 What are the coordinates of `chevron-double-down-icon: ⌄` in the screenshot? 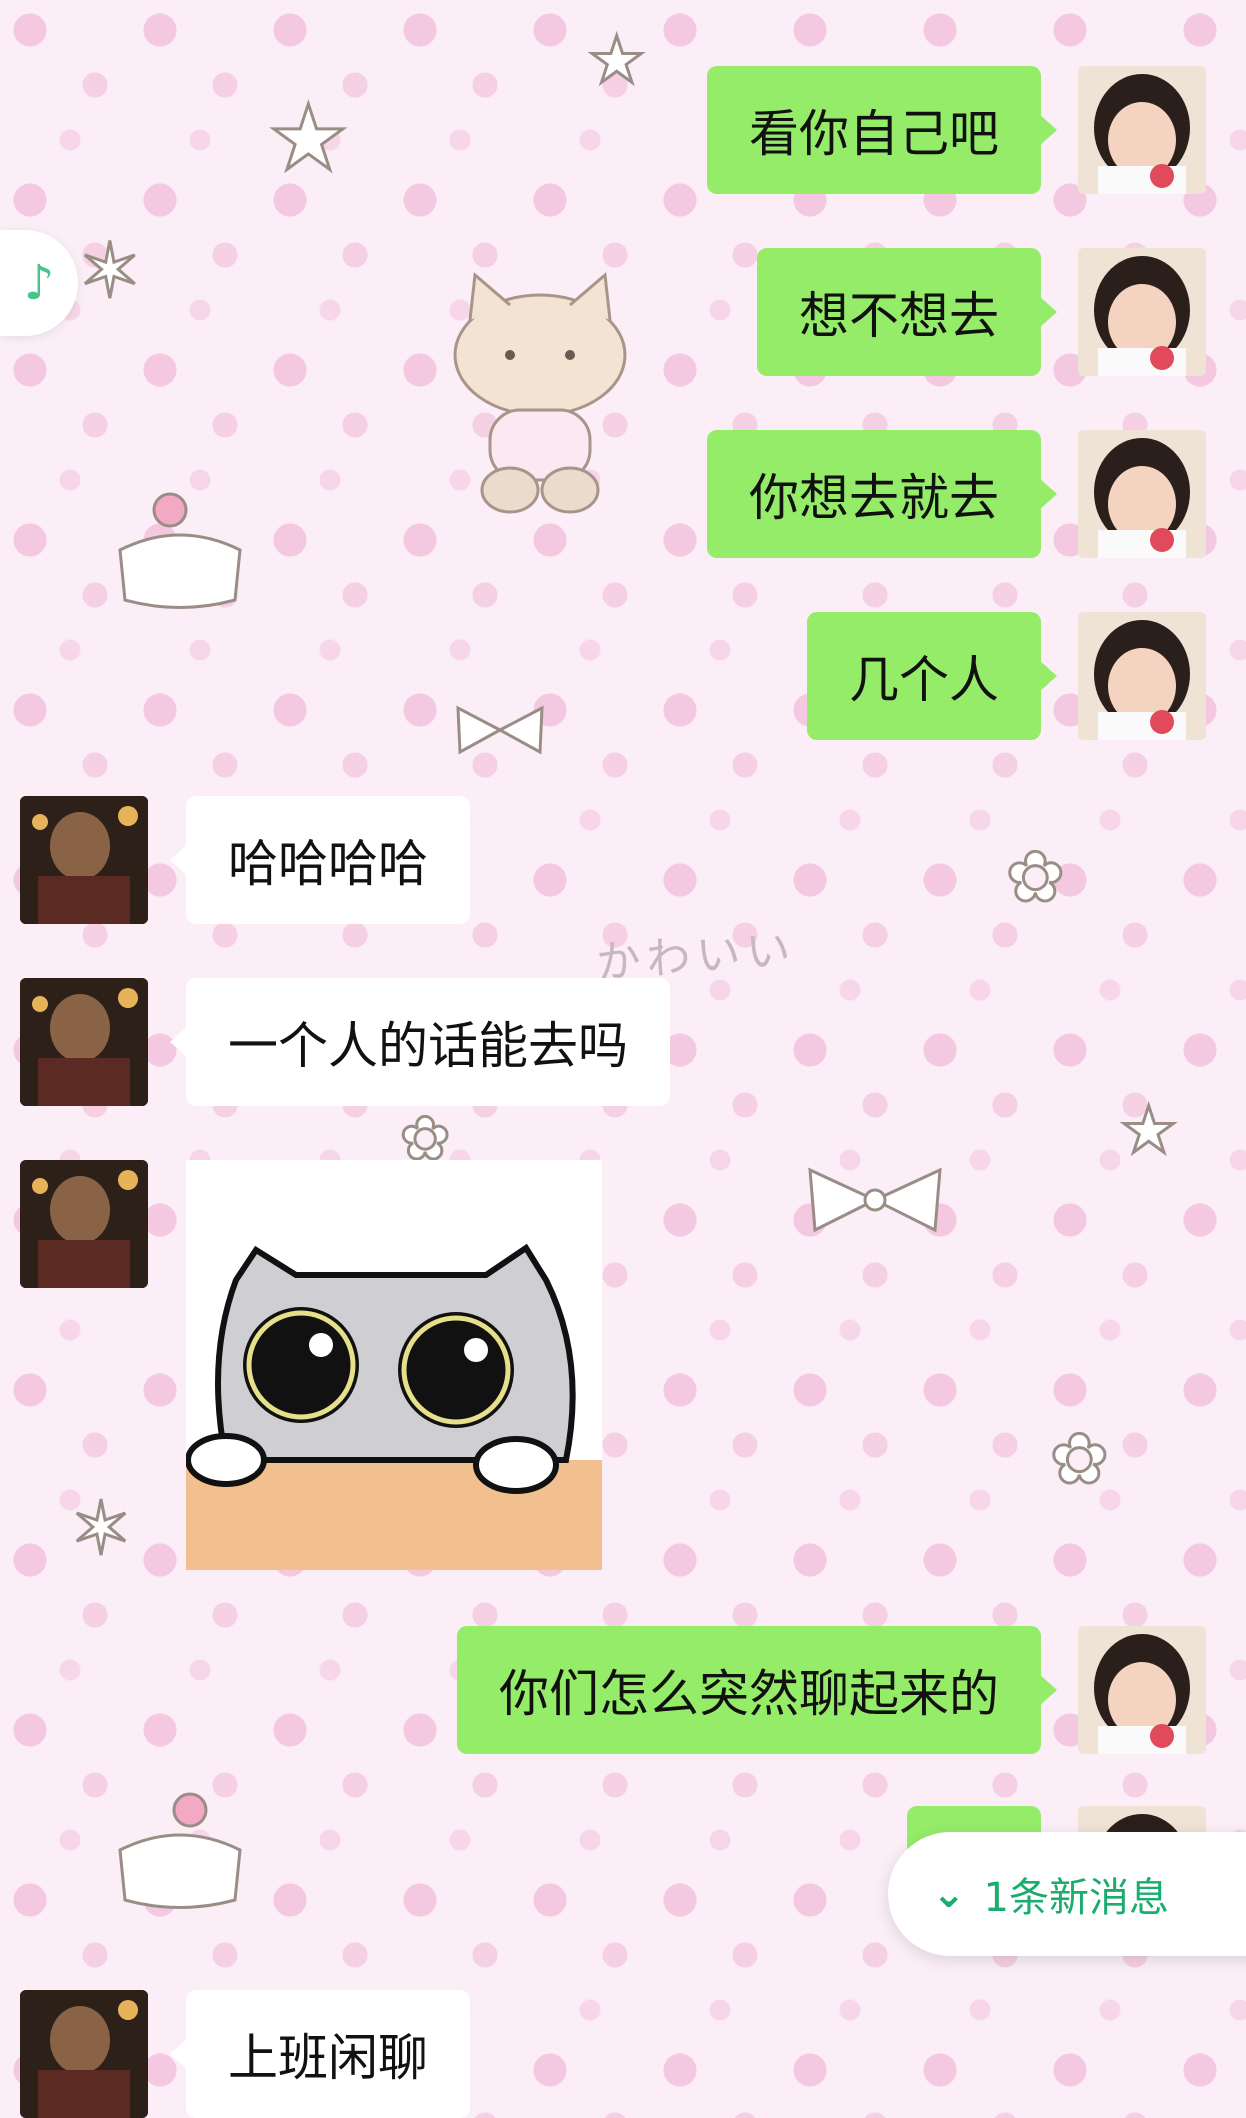 It's located at (949, 1894).